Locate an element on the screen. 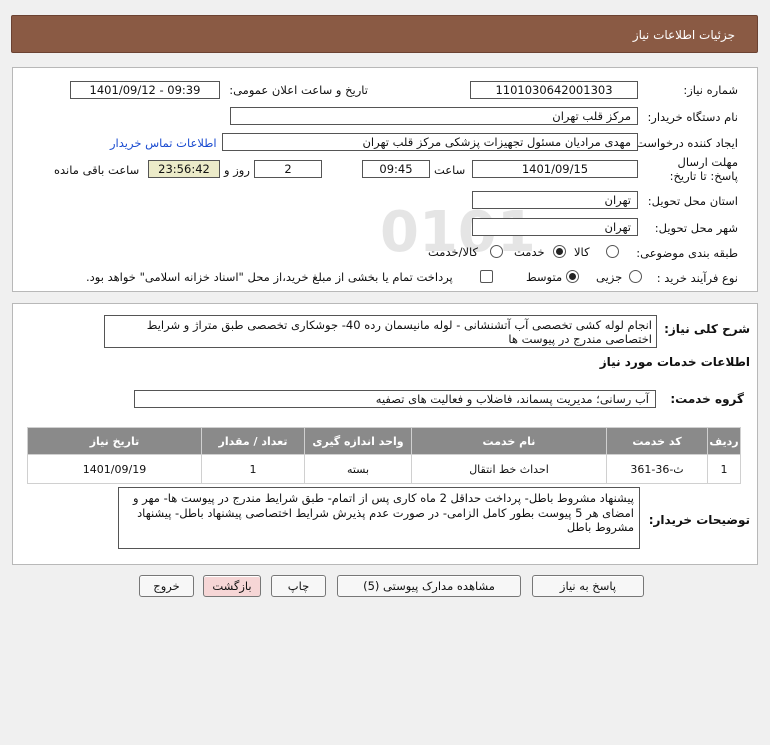  province-label: استان محل تحویل: is located at coordinates (692, 201).